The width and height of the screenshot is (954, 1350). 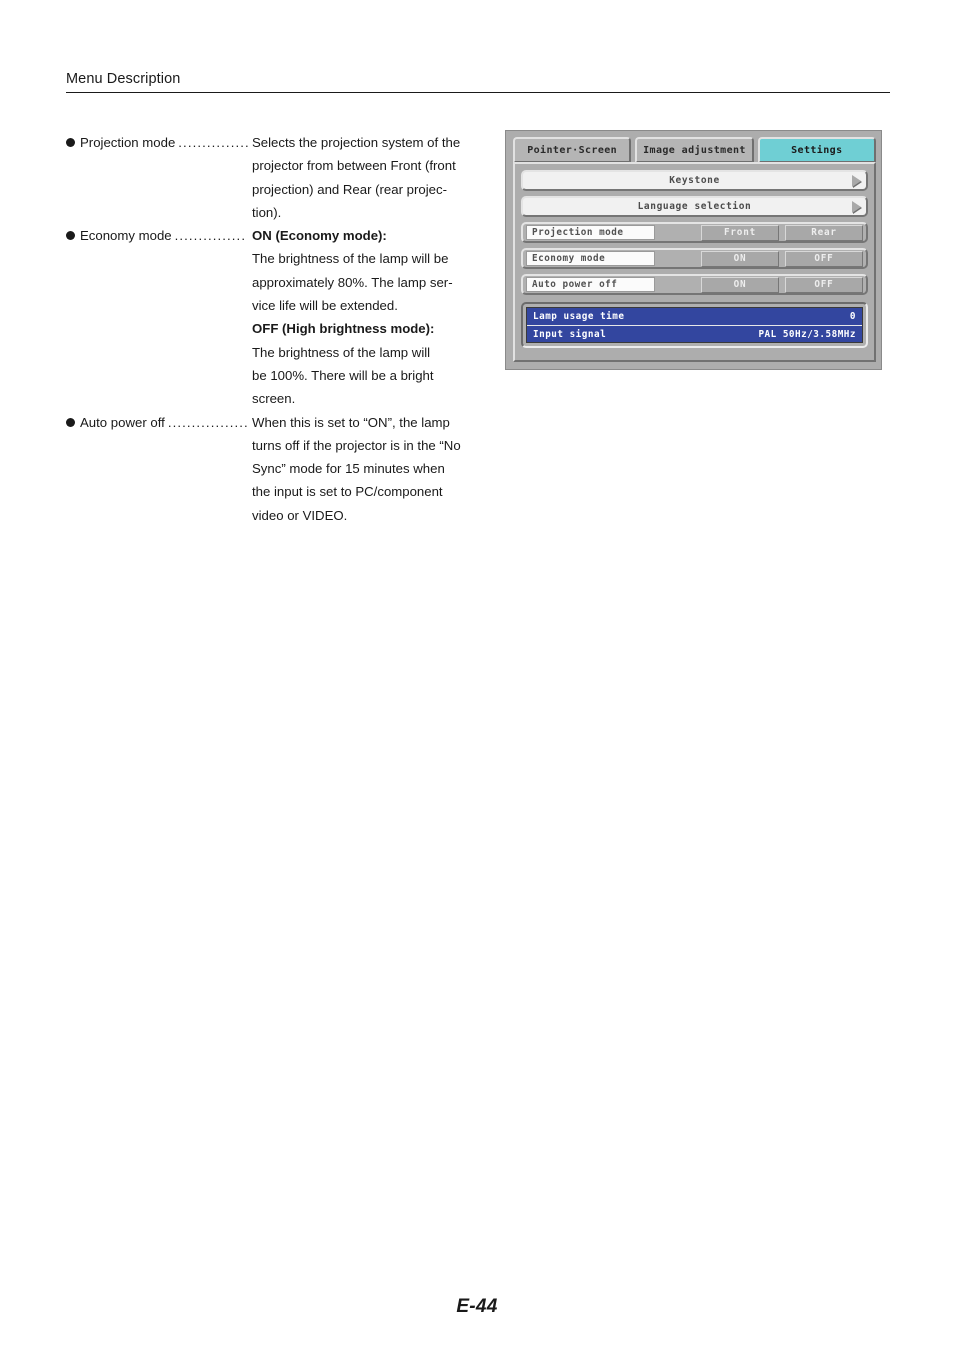 I want to click on tab-label: Pointer·Screen, so click(x=572, y=150).